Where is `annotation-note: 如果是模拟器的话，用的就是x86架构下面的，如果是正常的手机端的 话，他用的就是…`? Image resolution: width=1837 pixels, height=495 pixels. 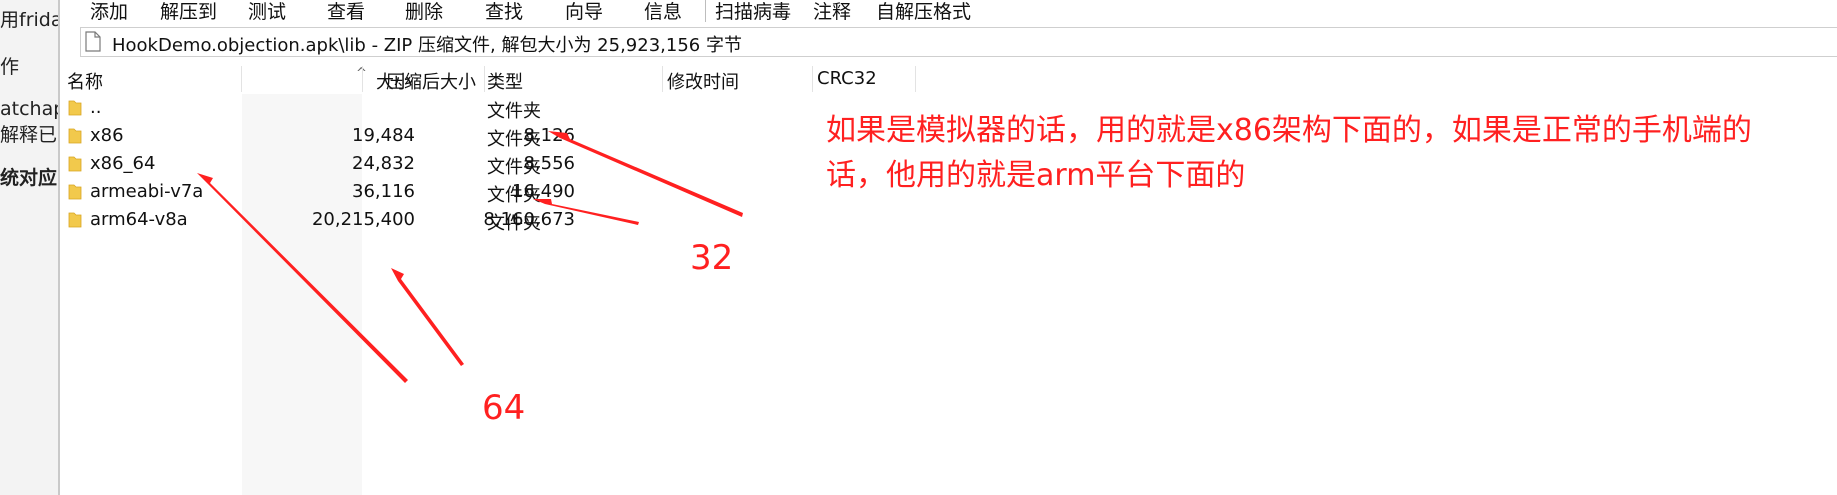 annotation-note: 如果是模拟器的话，用的就是x86架构下面的，如果是正常的手机端的 话，他用的就是… is located at coordinates (1326, 153).